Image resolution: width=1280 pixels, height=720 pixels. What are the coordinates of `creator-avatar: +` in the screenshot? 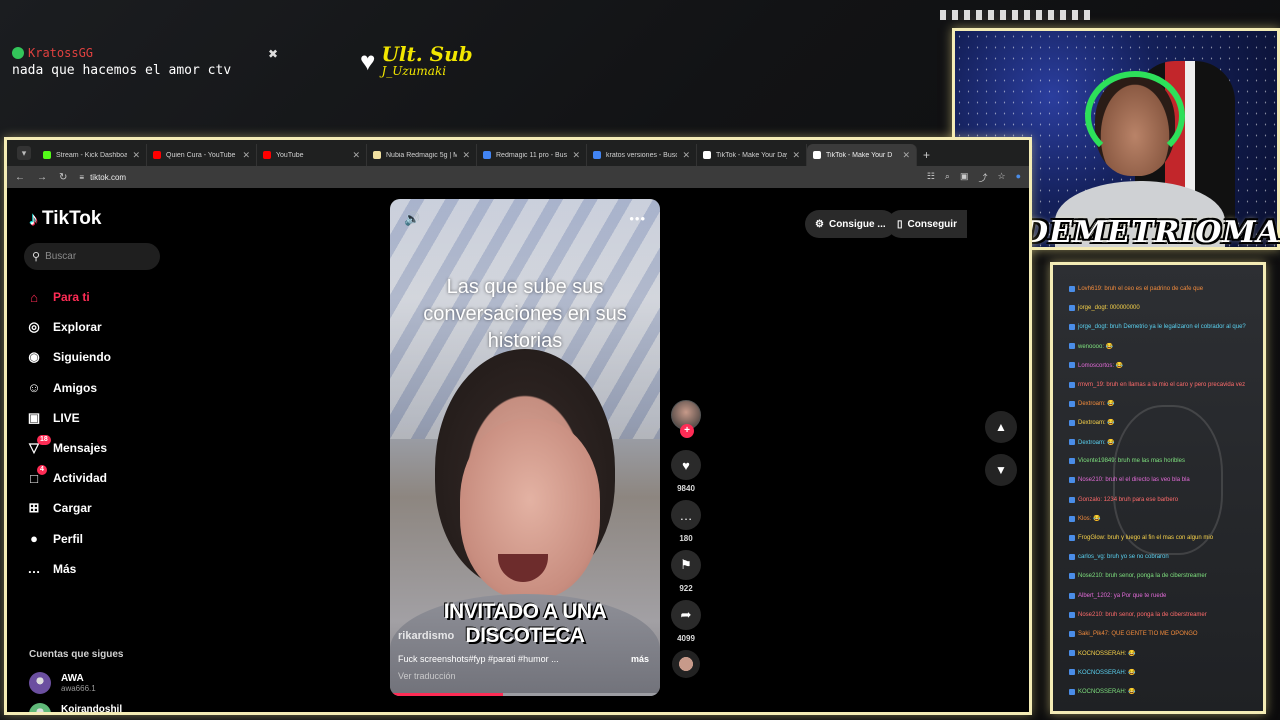 It's located at (686, 419).